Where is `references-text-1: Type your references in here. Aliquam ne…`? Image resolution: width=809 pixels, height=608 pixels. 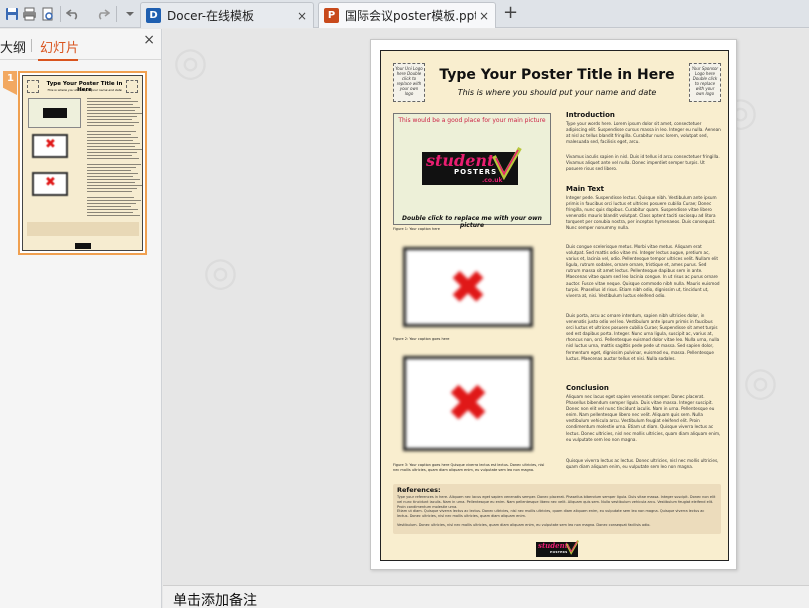
references-text-1: Type your references in here. Aliquam ne… is located at coordinates (556, 502).